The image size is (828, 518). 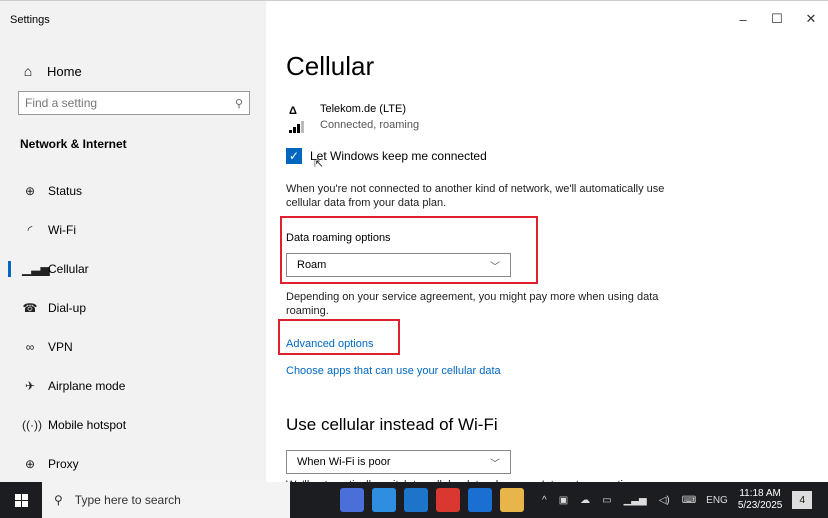 I want to click on roaming-highlight-box, so click(x=409, y=250).